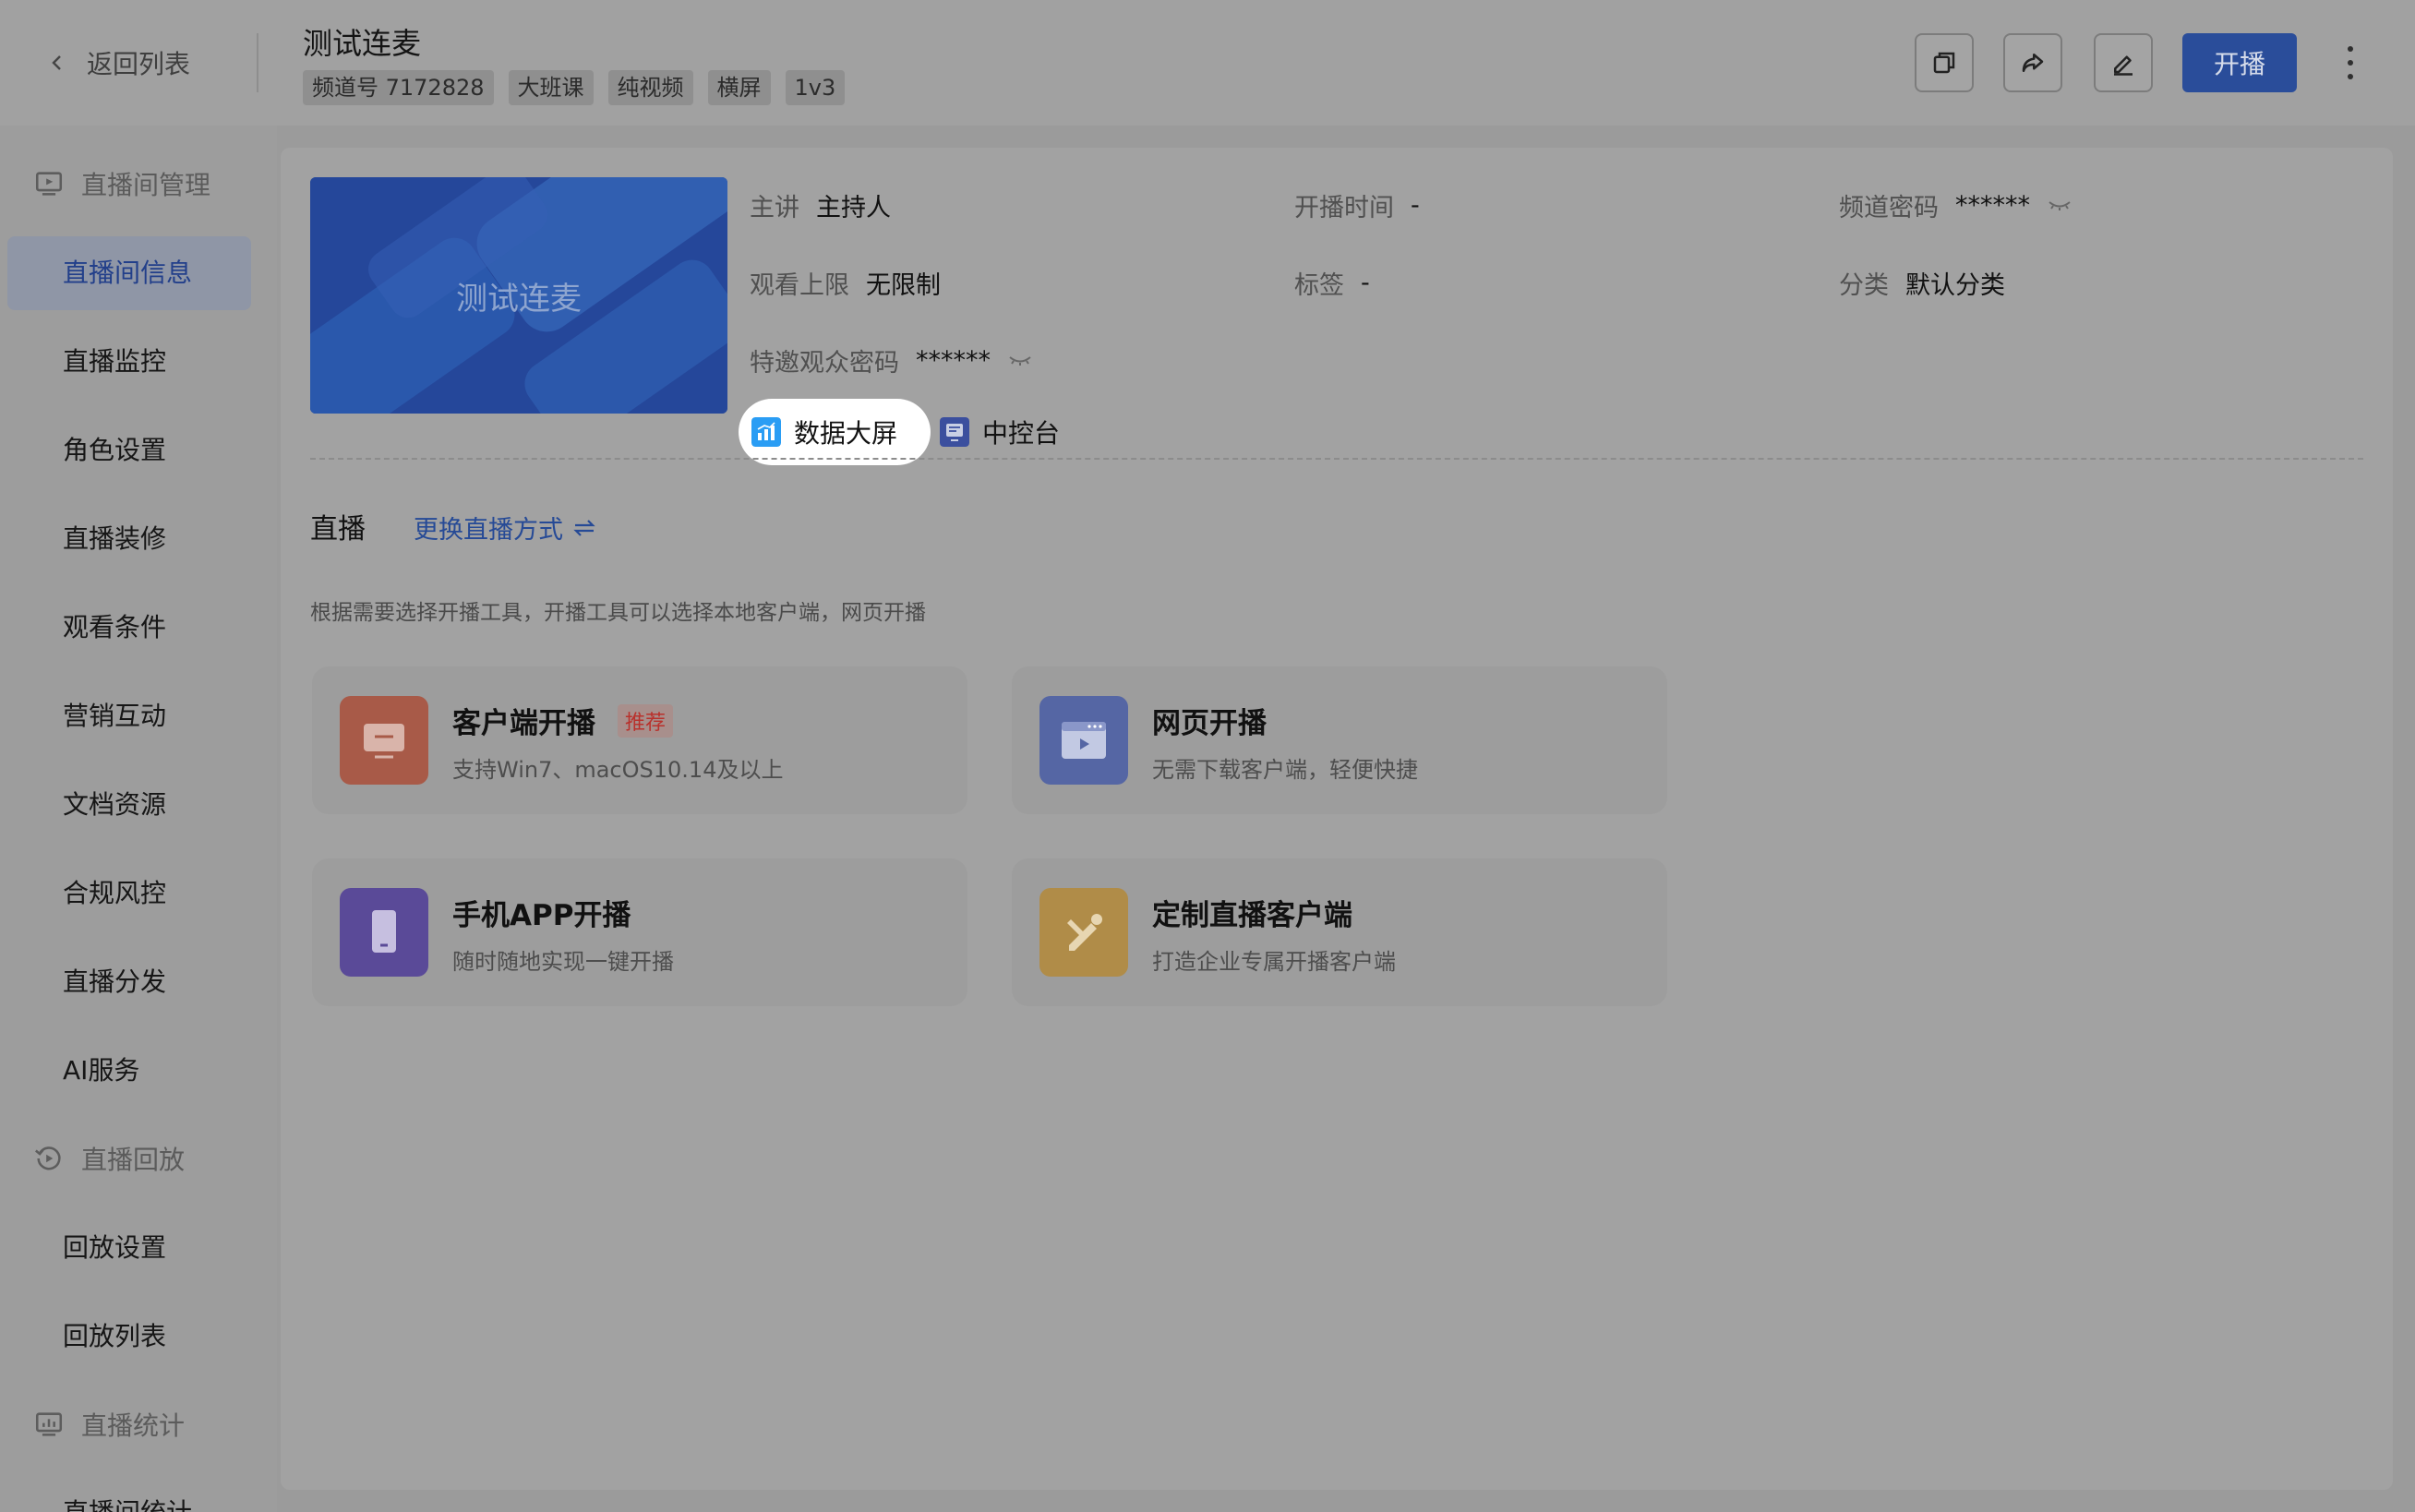 This screenshot has width=2415, height=1512. What do you see at coordinates (115, 539) in the screenshot?
I see `sidebar-item-decoration: 直播装修` at bounding box center [115, 539].